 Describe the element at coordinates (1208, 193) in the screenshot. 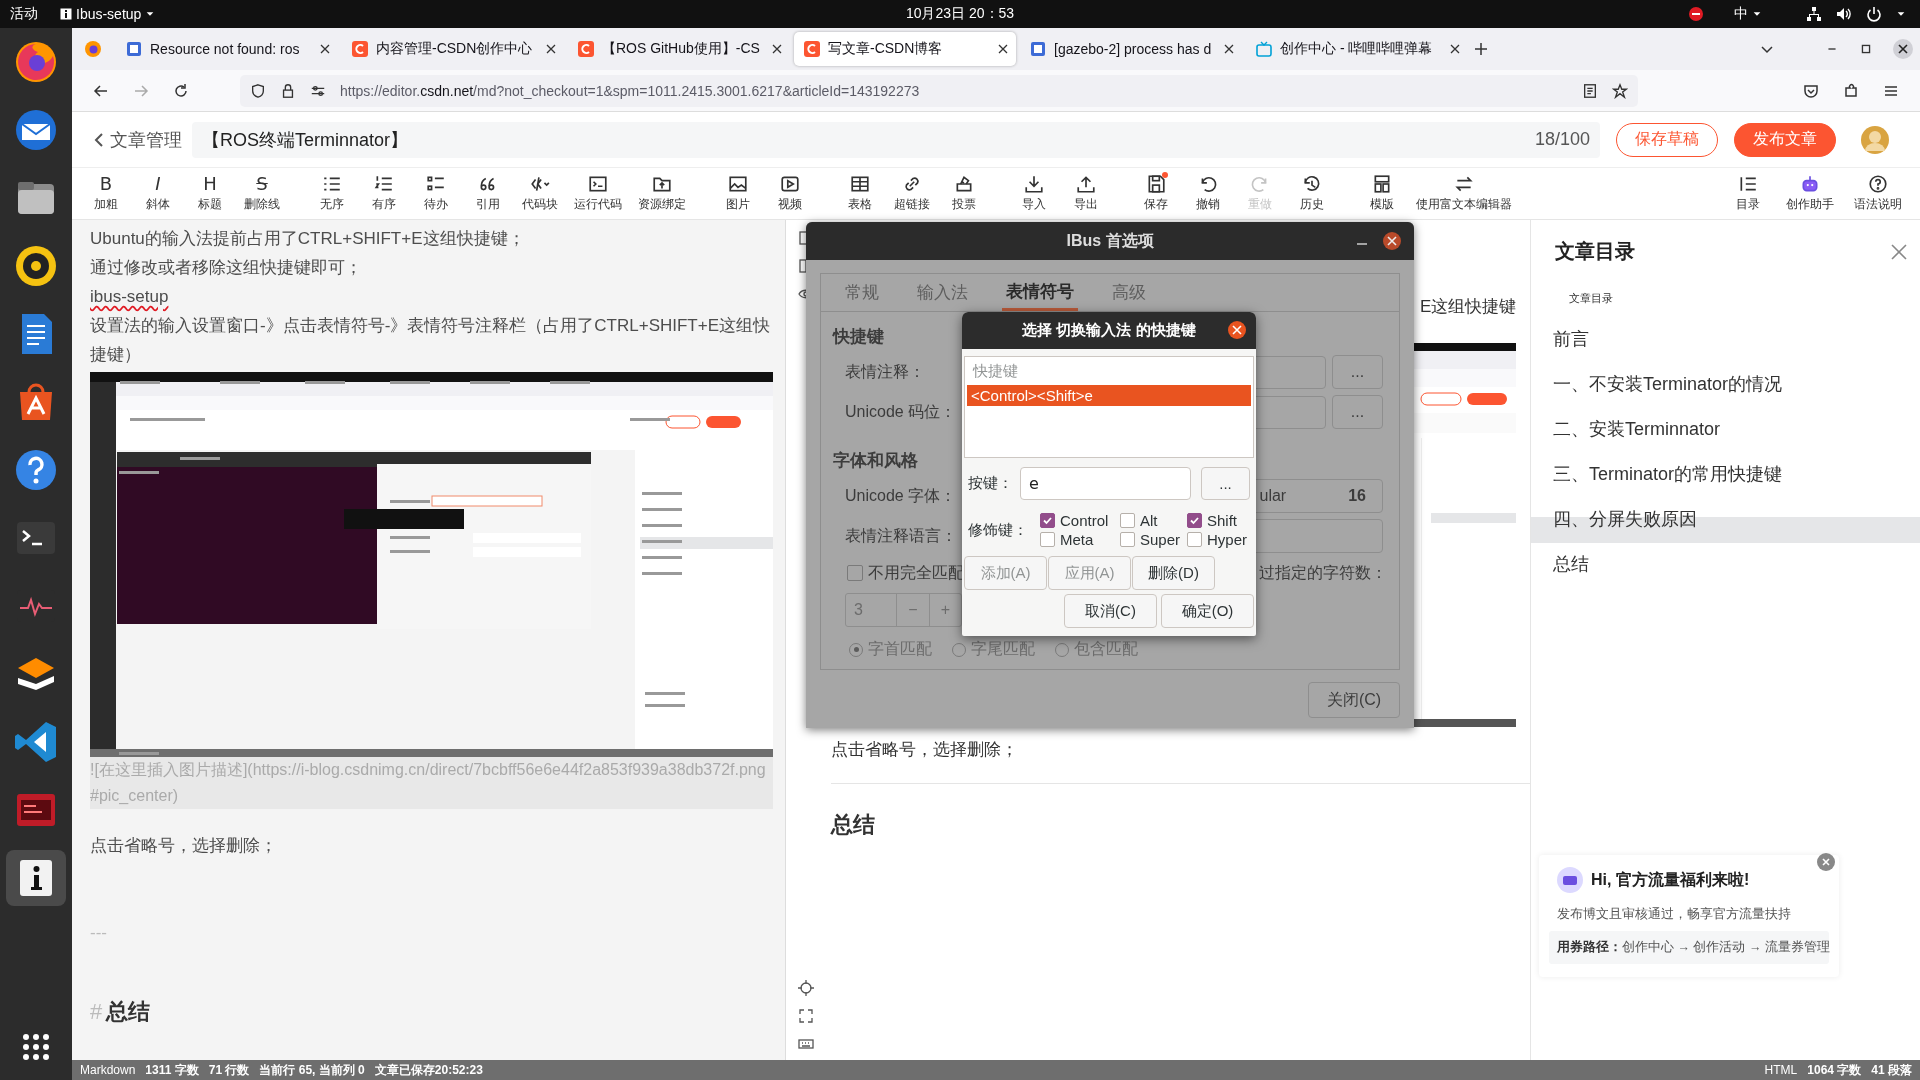

I see `undo-tool: 撤销` at that location.